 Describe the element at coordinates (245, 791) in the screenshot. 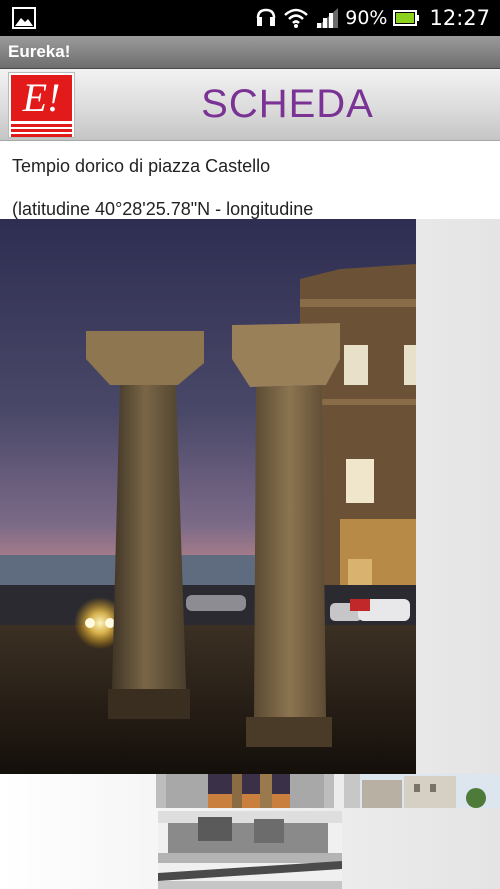

I see `thumbnail-temple` at that location.